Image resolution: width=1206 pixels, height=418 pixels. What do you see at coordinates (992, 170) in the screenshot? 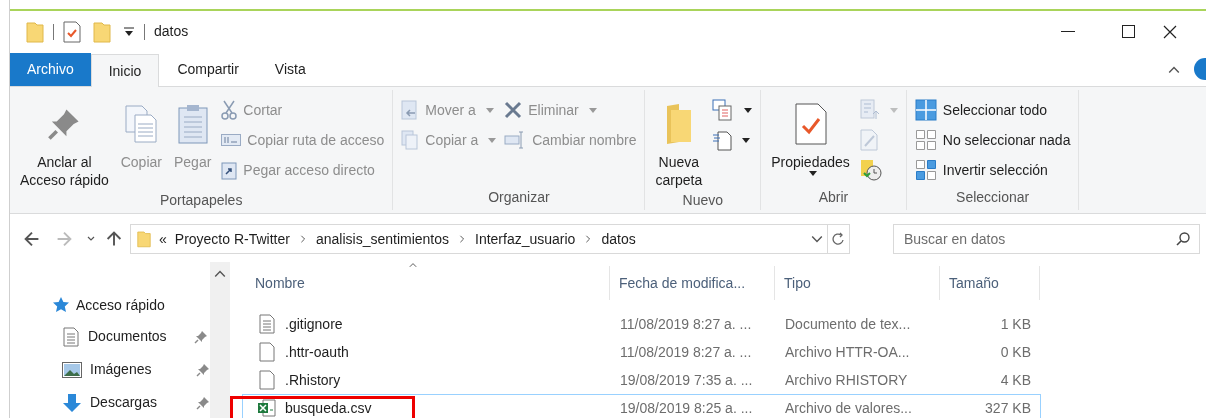
I see `ribbon-button: Invertir selección` at bounding box center [992, 170].